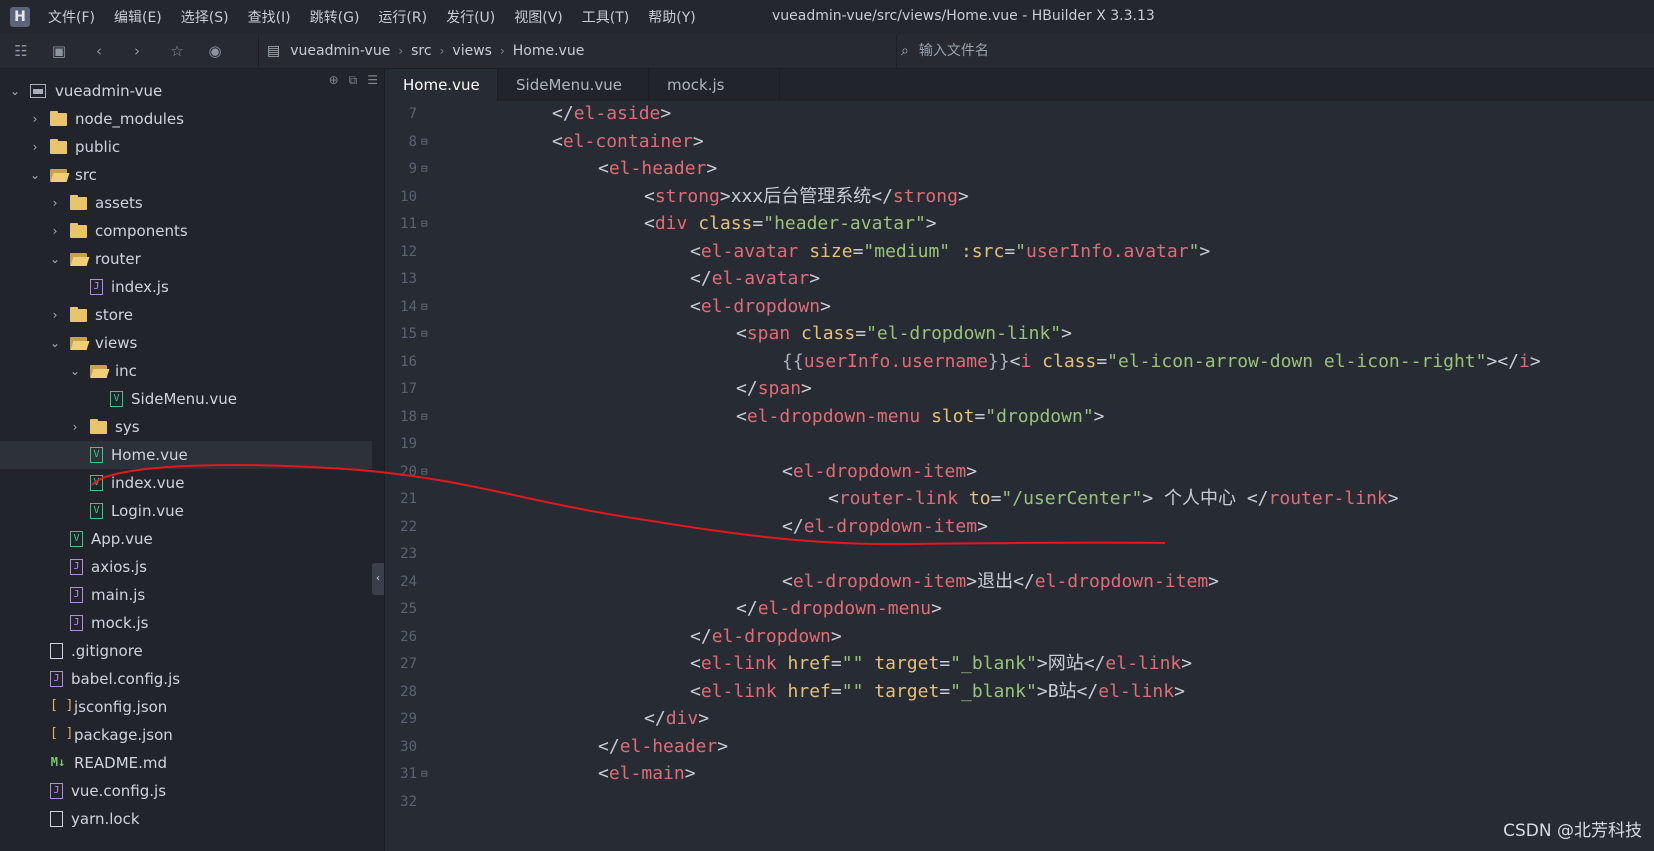  What do you see at coordinates (186, 119) in the screenshot?
I see `tree-item: › node_modules` at bounding box center [186, 119].